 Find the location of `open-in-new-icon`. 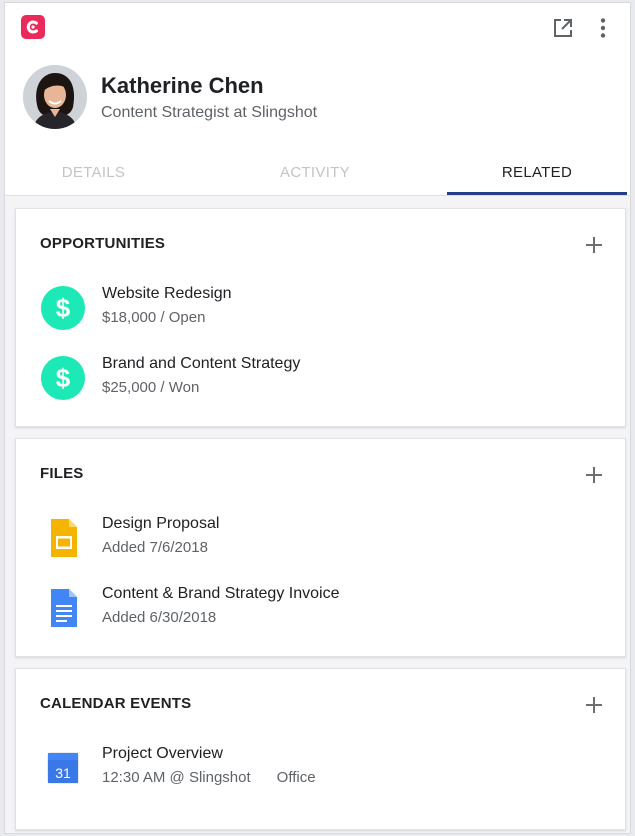

open-in-new-icon is located at coordinates (563, 28).